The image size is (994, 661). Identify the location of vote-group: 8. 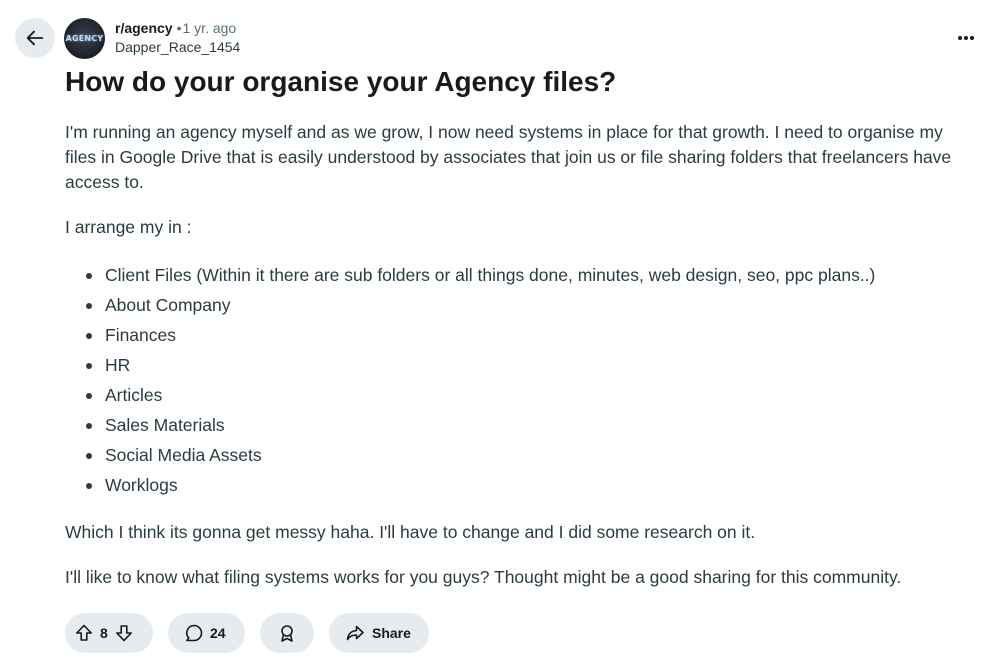
(109, 633).